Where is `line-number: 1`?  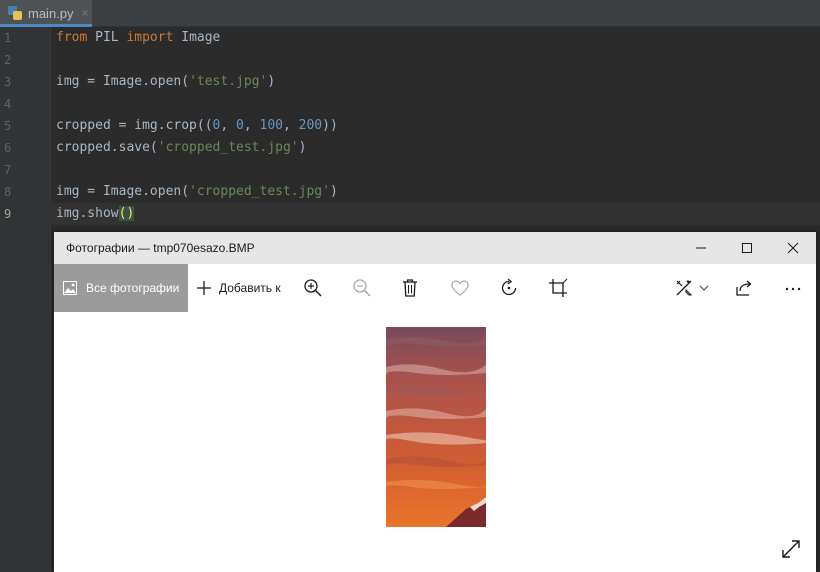
line-number: 1 is located at coordinates (8, 38).